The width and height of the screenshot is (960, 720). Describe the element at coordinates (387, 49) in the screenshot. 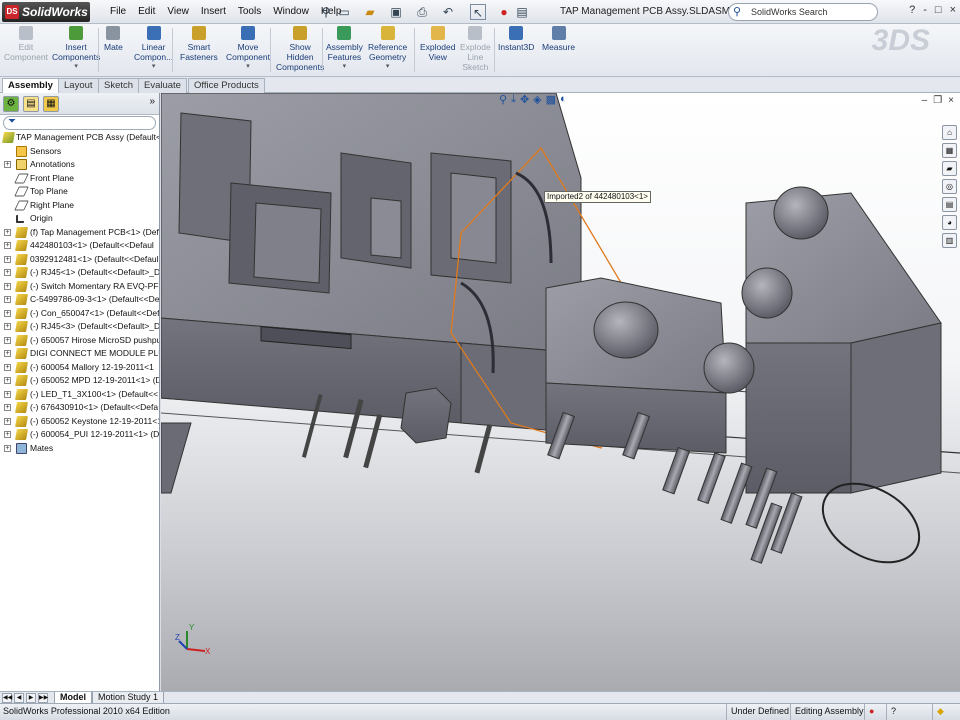

I see `reference-geometry-button: Reference Geometry ▾` at that location.